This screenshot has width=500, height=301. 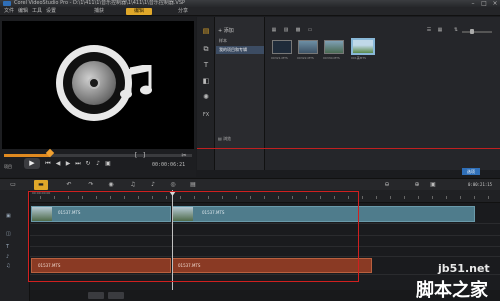 I want to click on tab-share: 分享, so click(x=183, y=11).